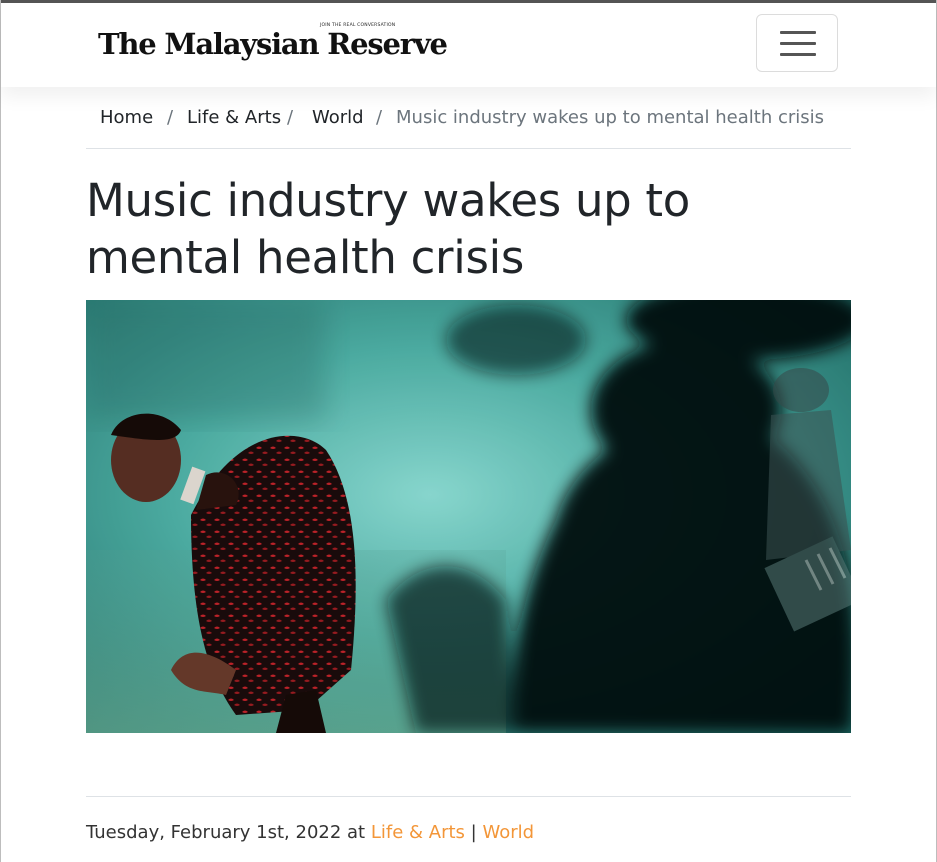 This screenshot has height=862, width=937. Describe the element at coordinates (226, 832) in the screenshot. I see `article-date: Tuesday, February 1st, 2022 at` at that location.